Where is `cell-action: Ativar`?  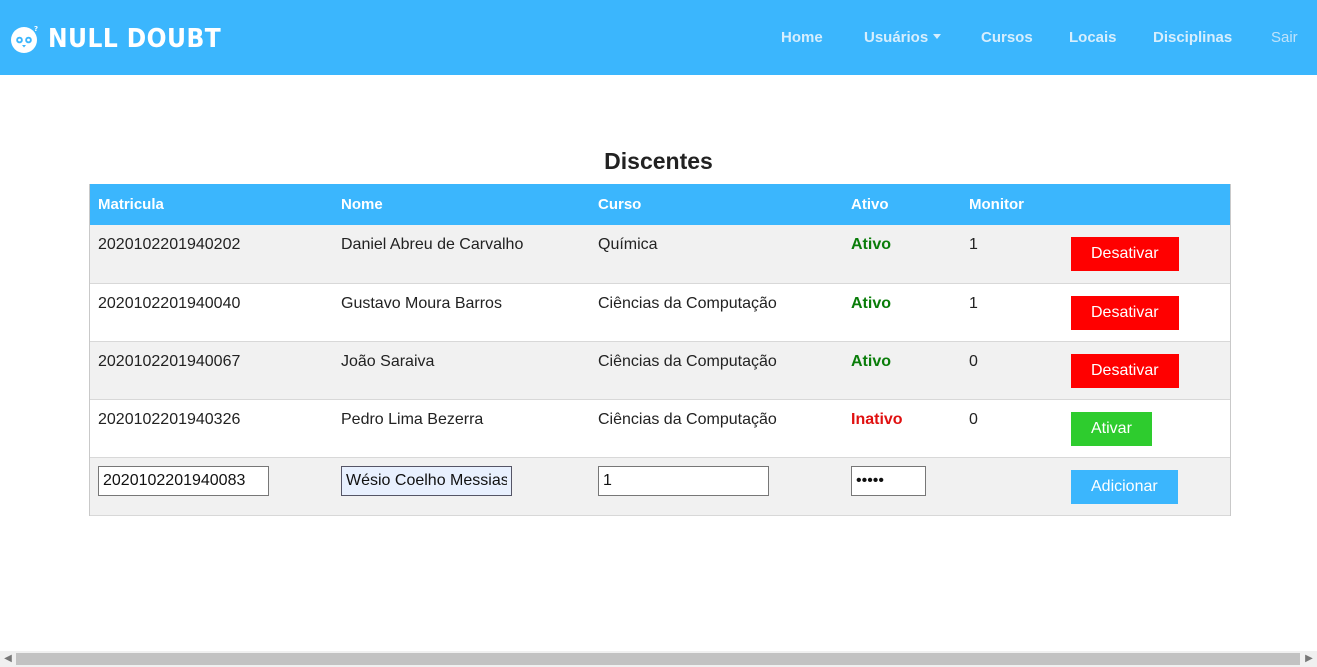
cell-action: Ativar is located at coordinates (1146, 428).